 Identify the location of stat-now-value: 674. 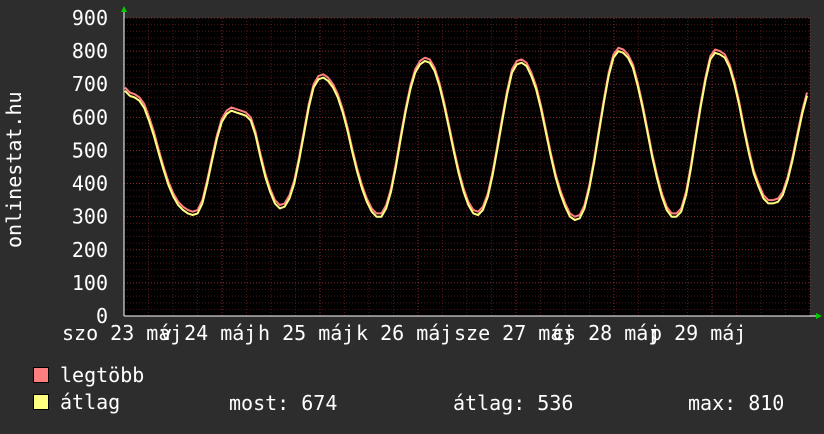
(319, 403).